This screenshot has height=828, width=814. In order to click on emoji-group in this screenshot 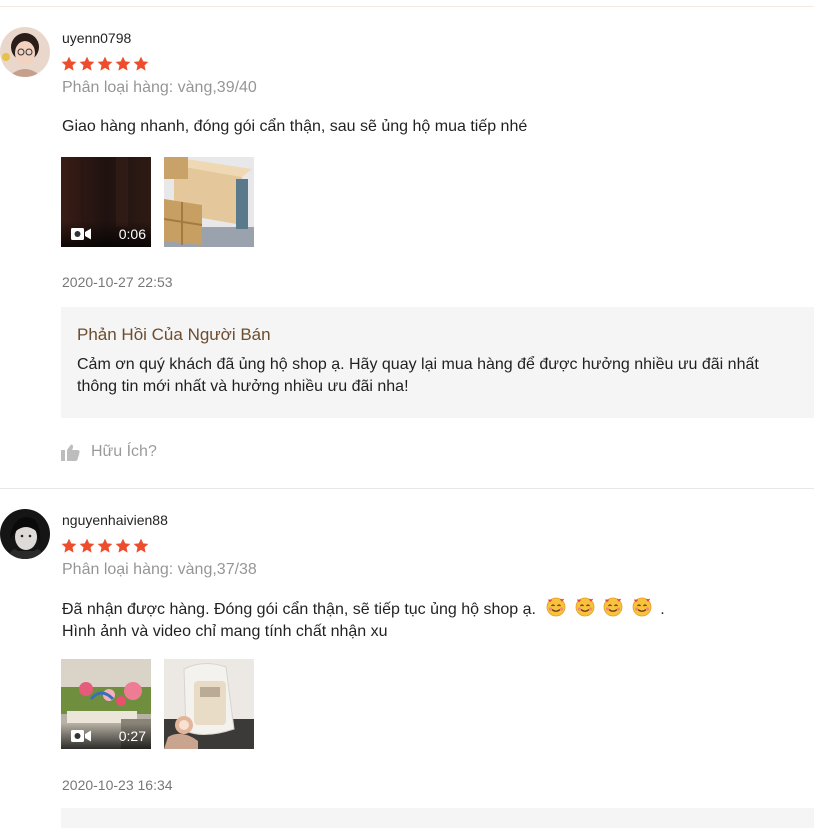, I will do `click(603, 607)`.